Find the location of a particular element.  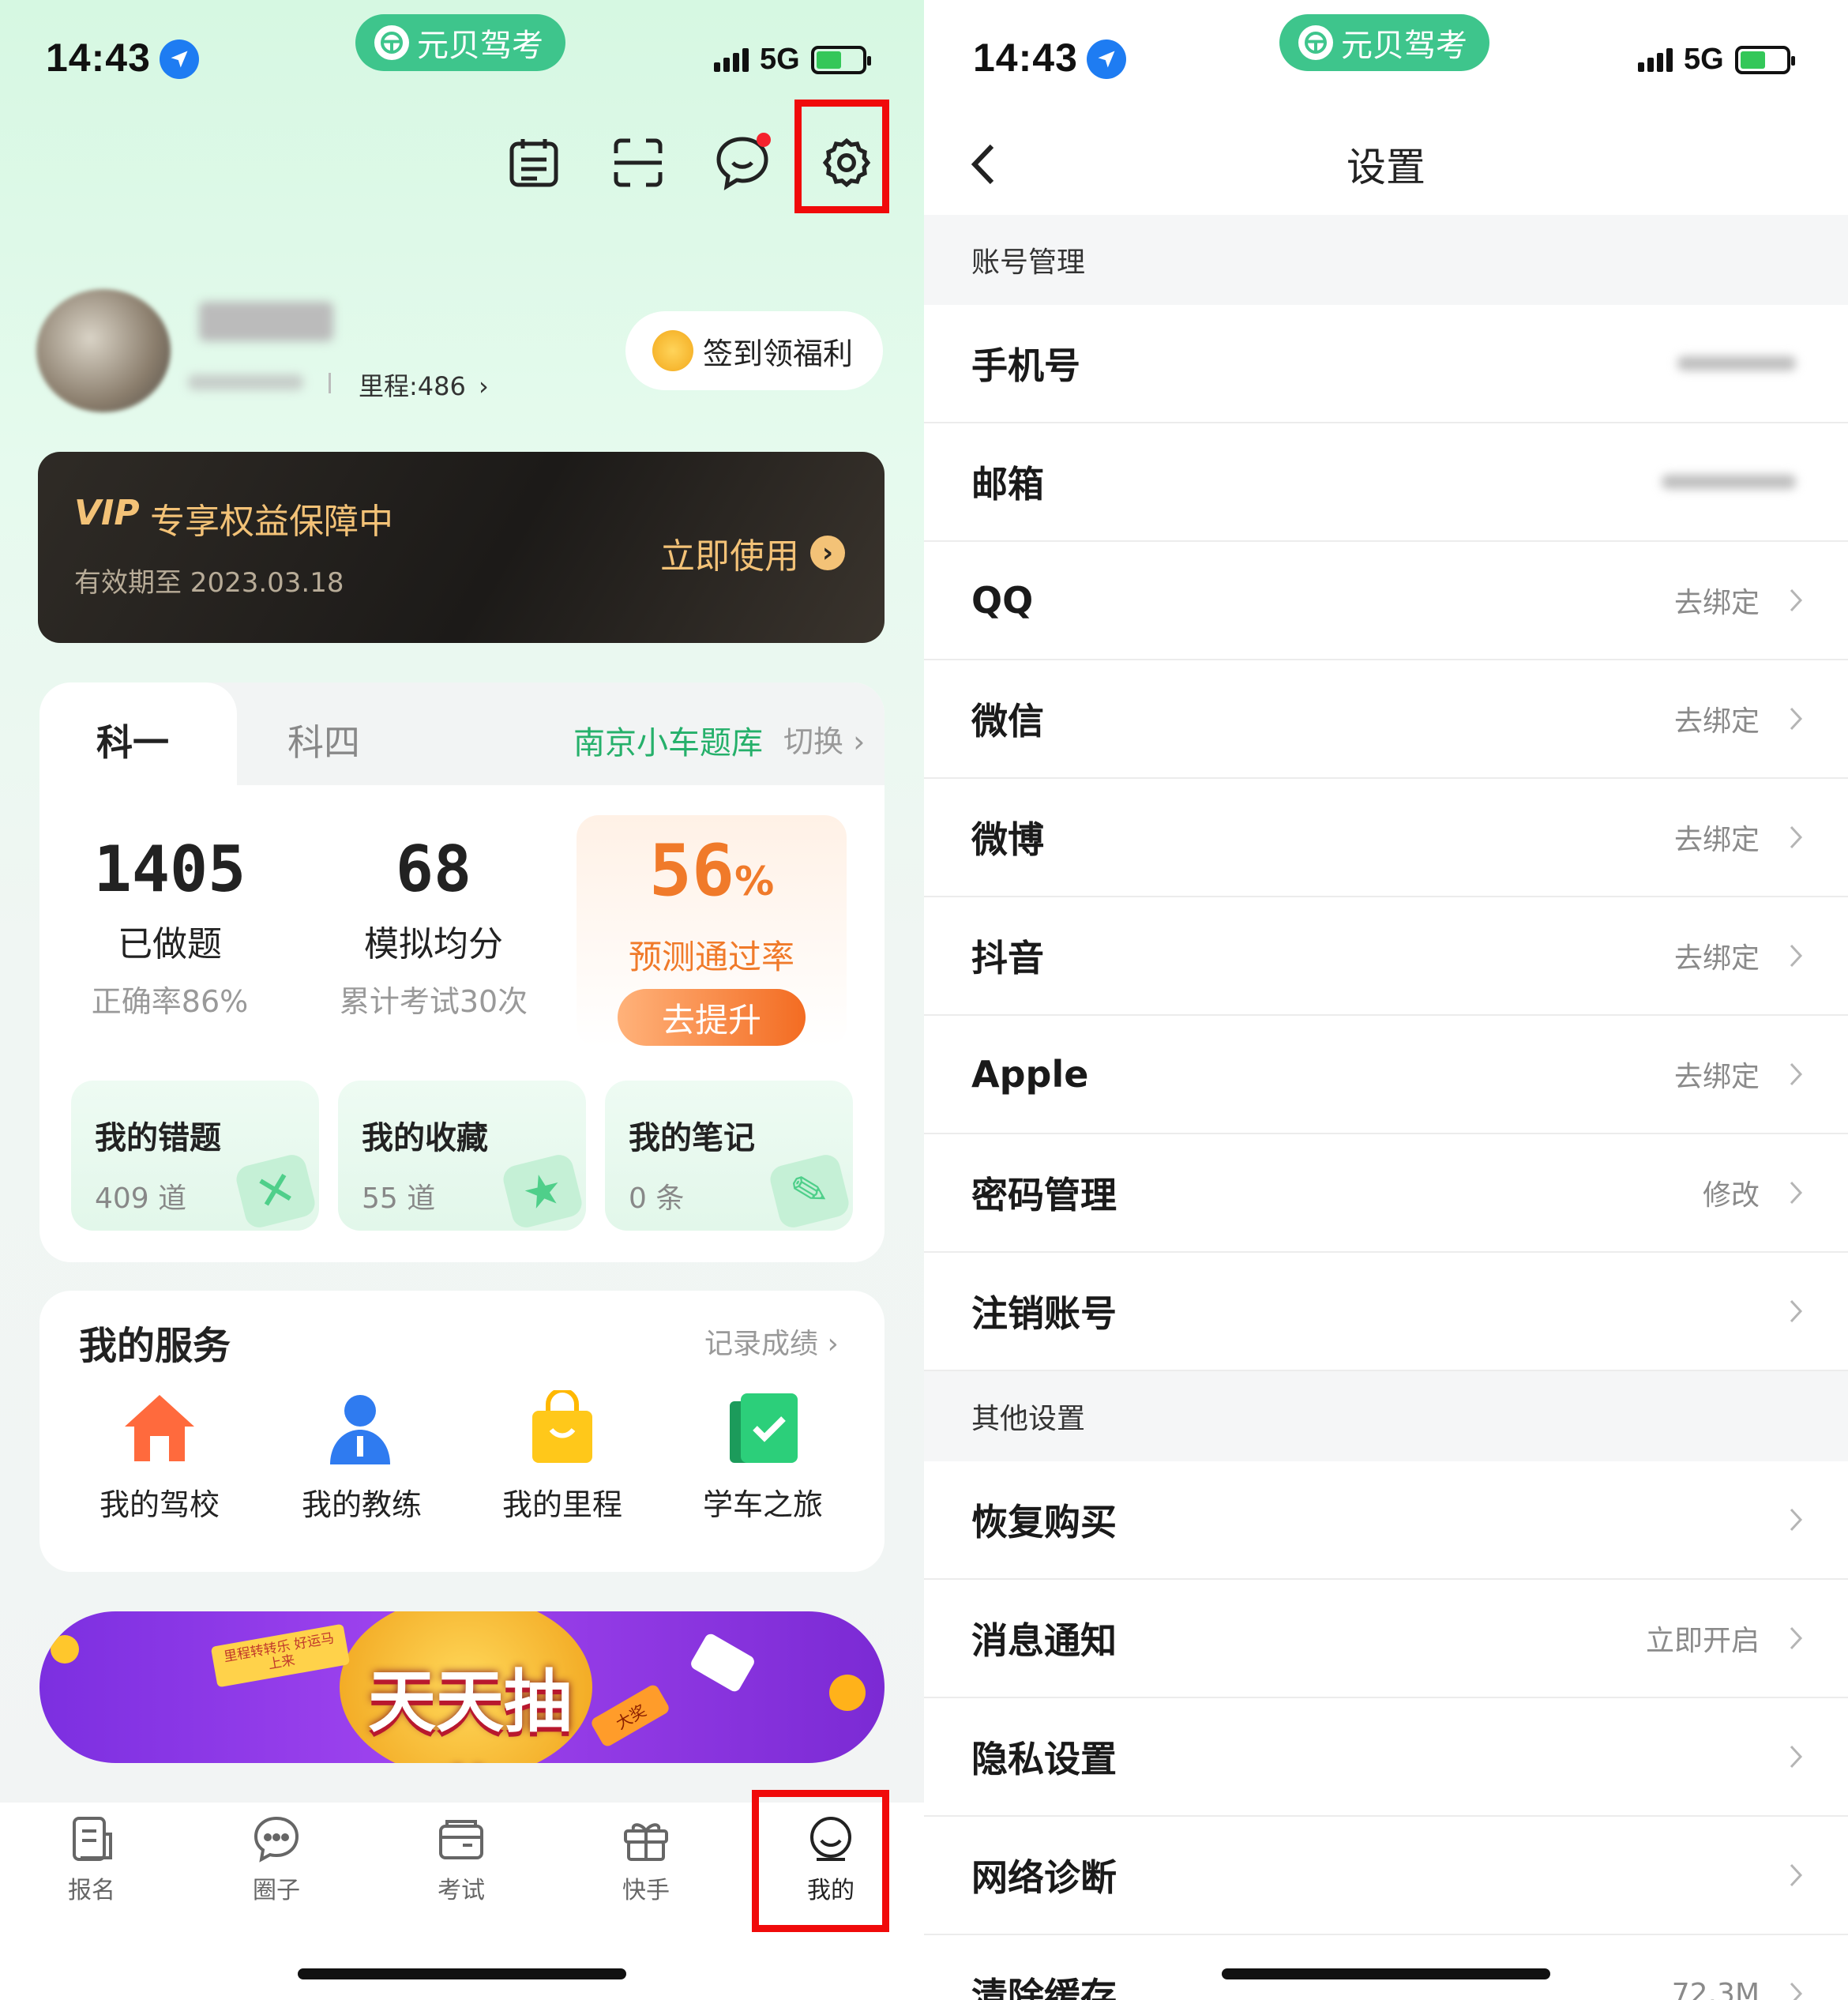

check-book-icon is located at coordinates (764, 1428).